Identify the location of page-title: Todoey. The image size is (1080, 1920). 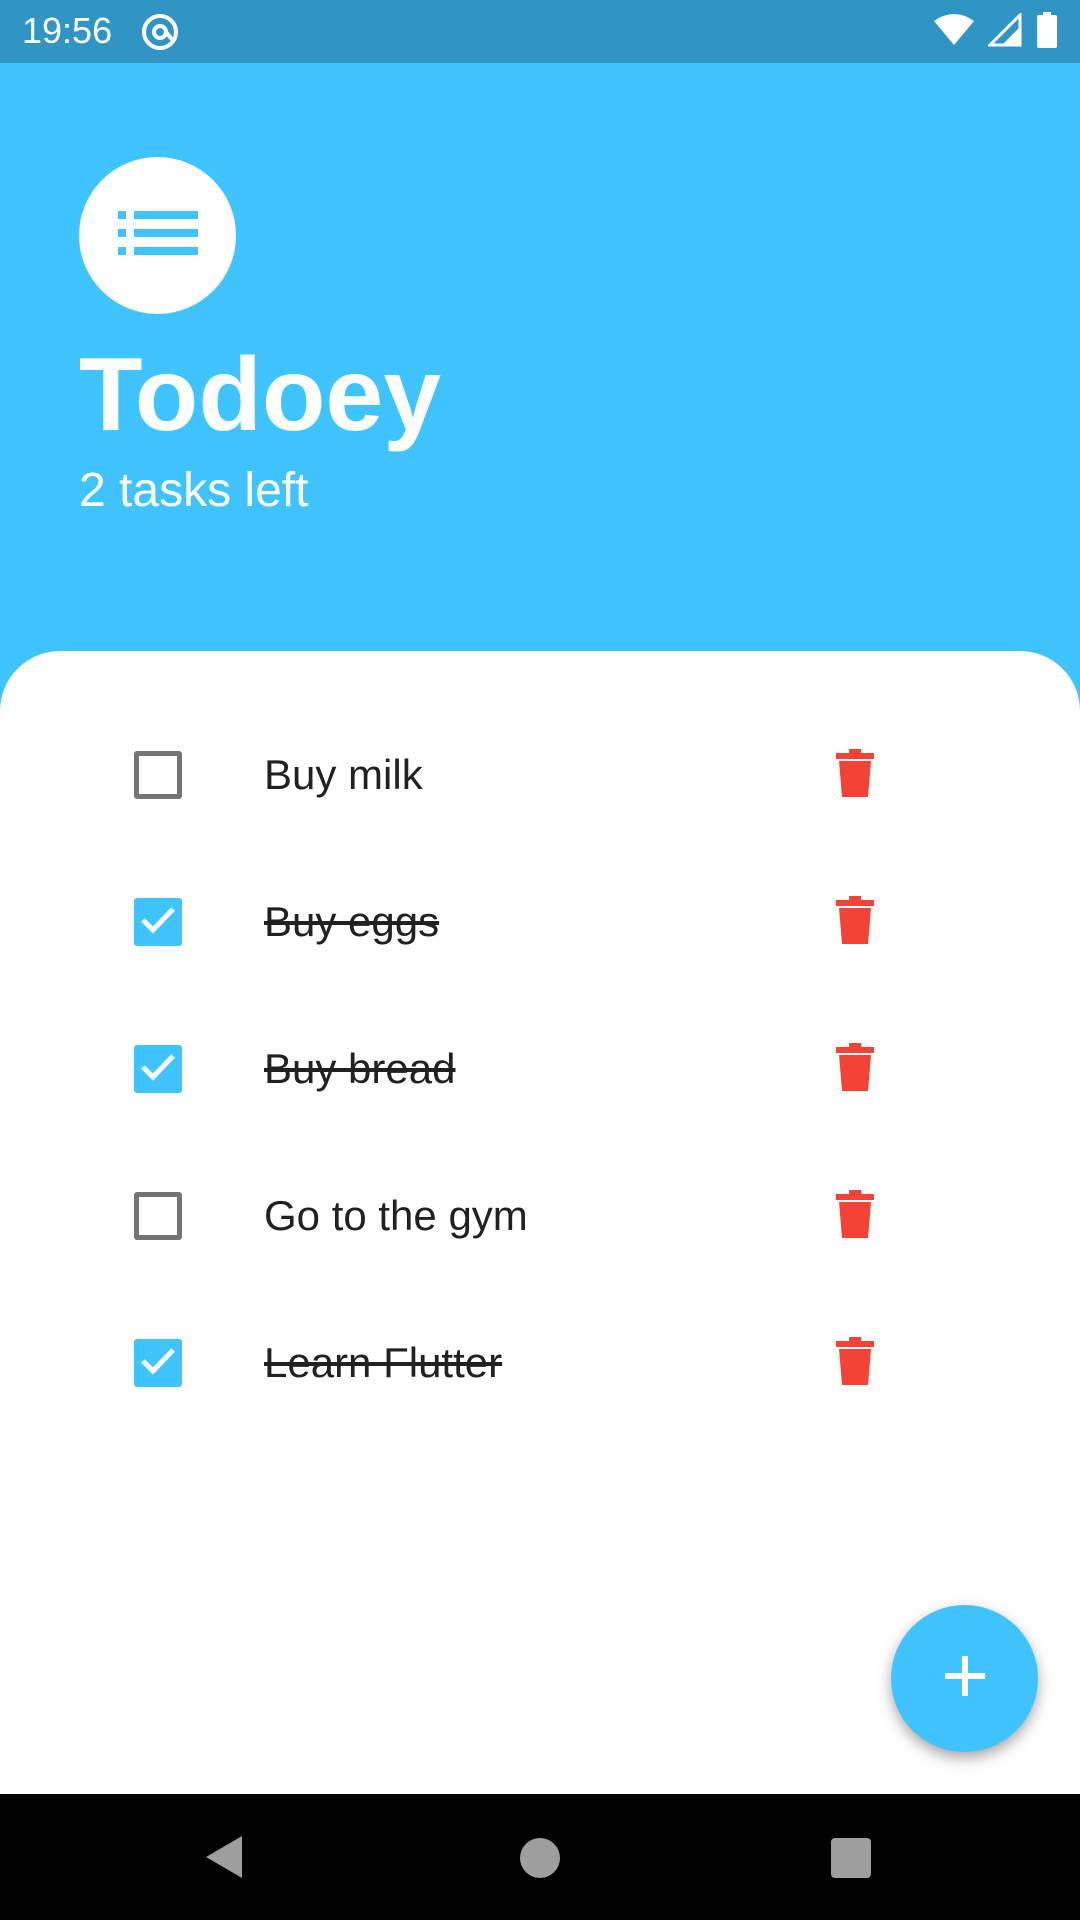
(260, 395).